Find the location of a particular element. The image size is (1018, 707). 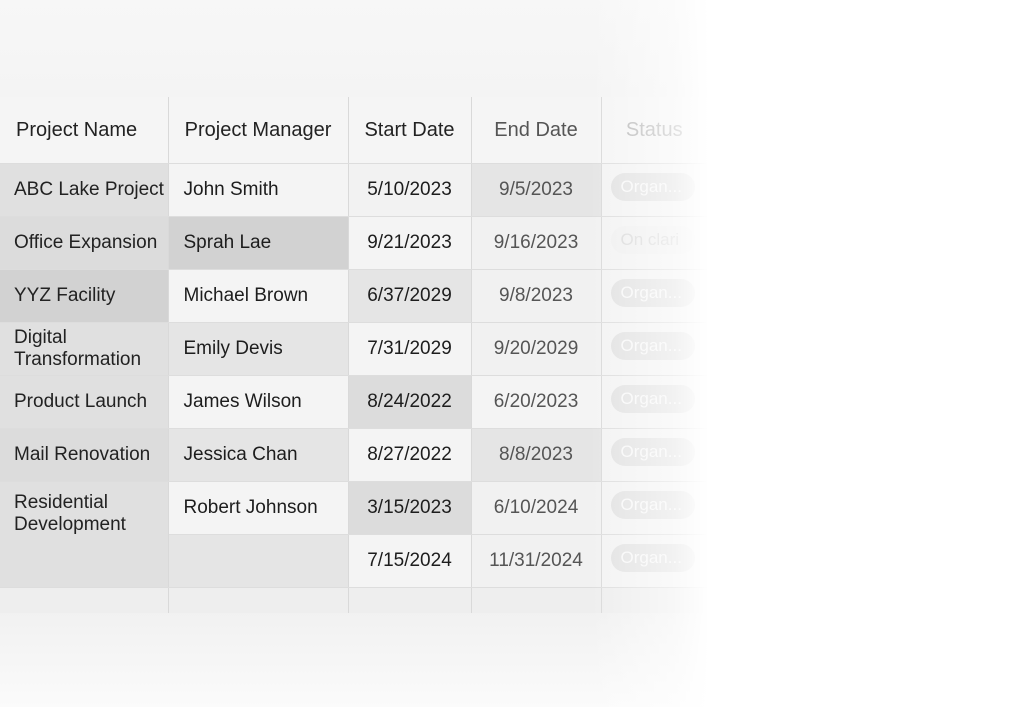

cell-project-name: Residential Development is located at coordinates (84, 534).